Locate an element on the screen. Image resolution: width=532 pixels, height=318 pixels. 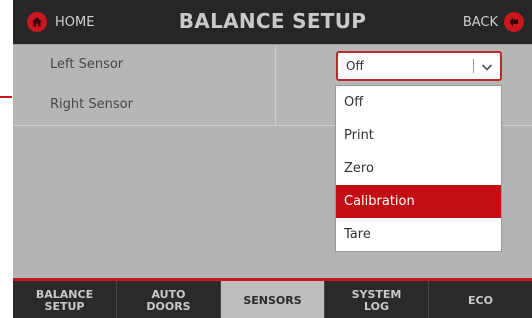
page-title: BALANCE SETUP is located at coordinates (272, 21).